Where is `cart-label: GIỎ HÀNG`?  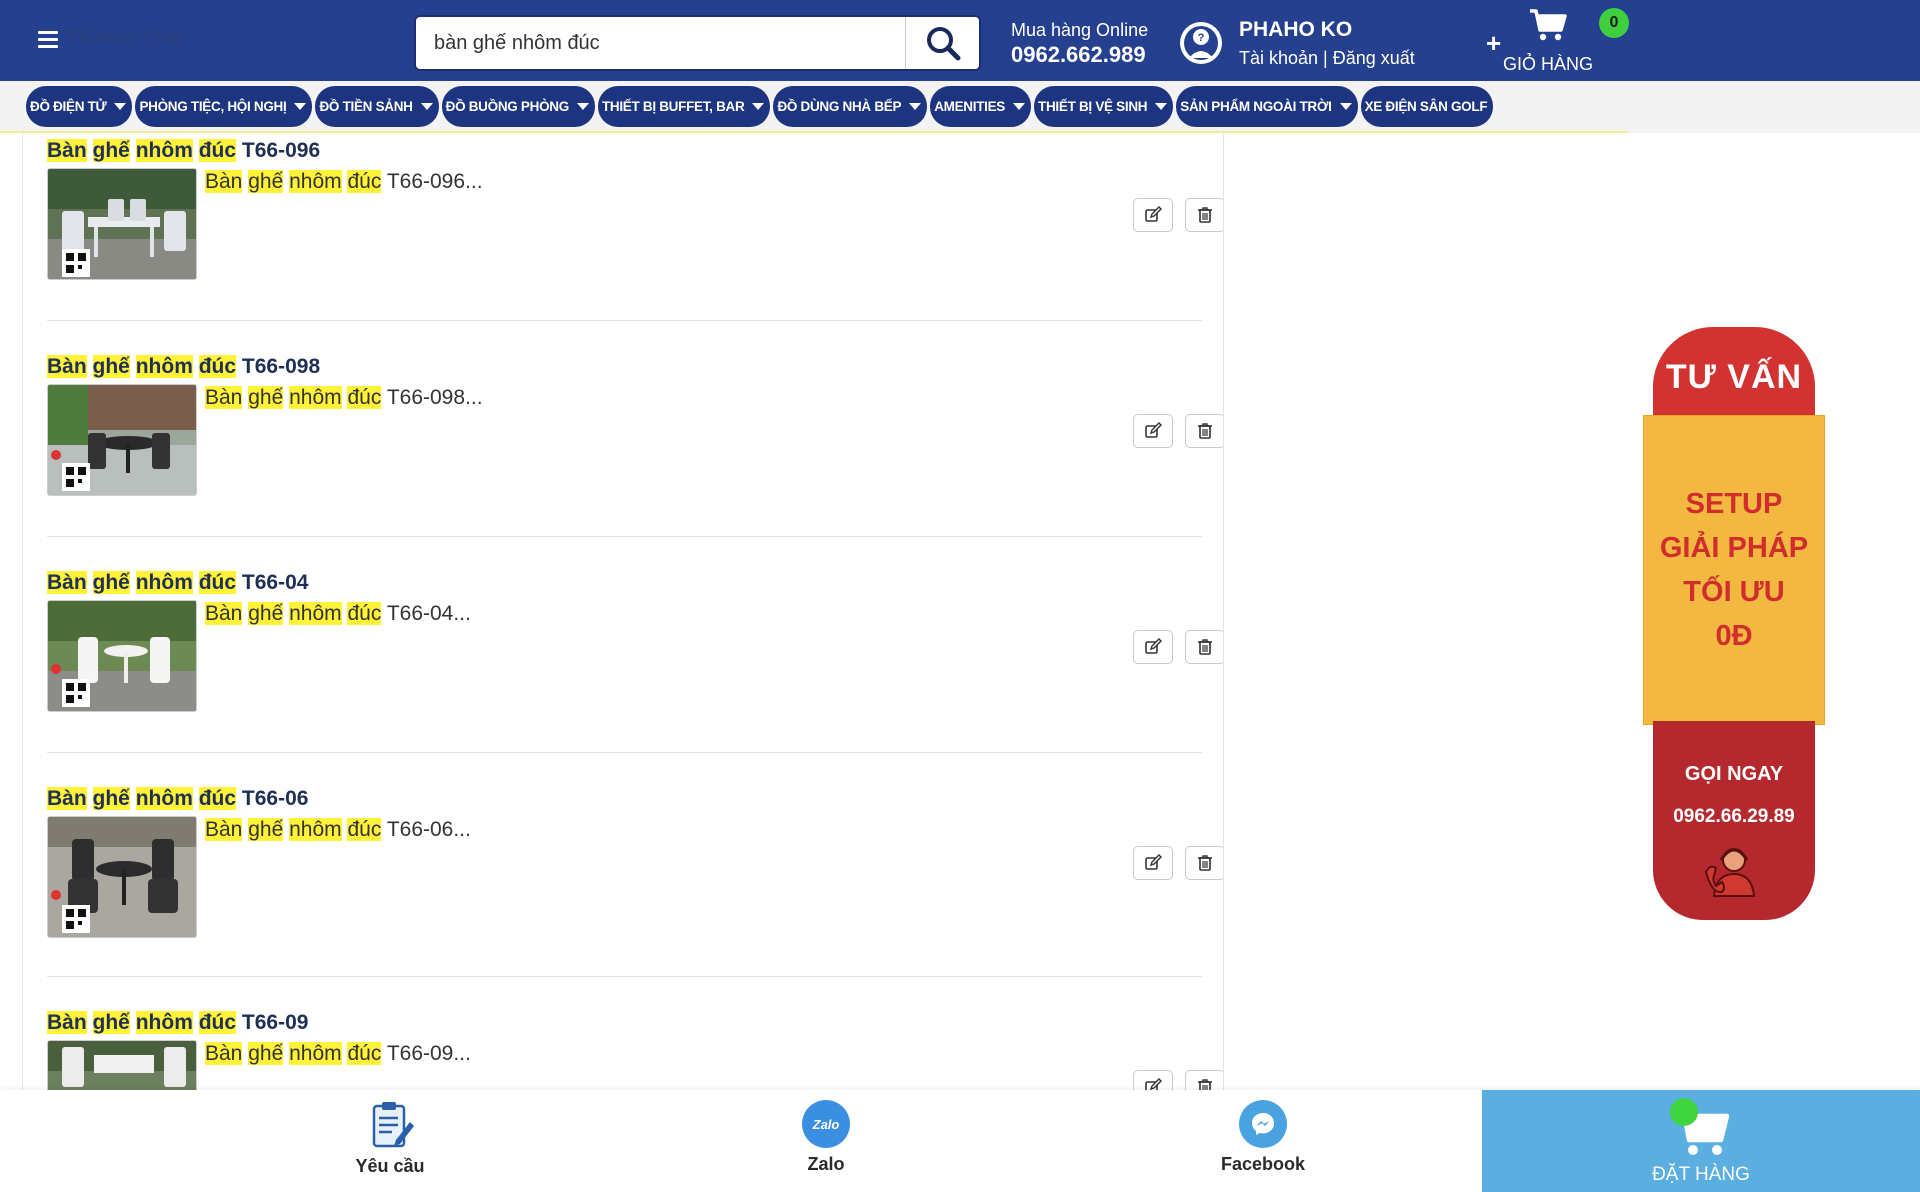 cart-label: GIỎ HÀNG is located at coordinates (1548, 64).